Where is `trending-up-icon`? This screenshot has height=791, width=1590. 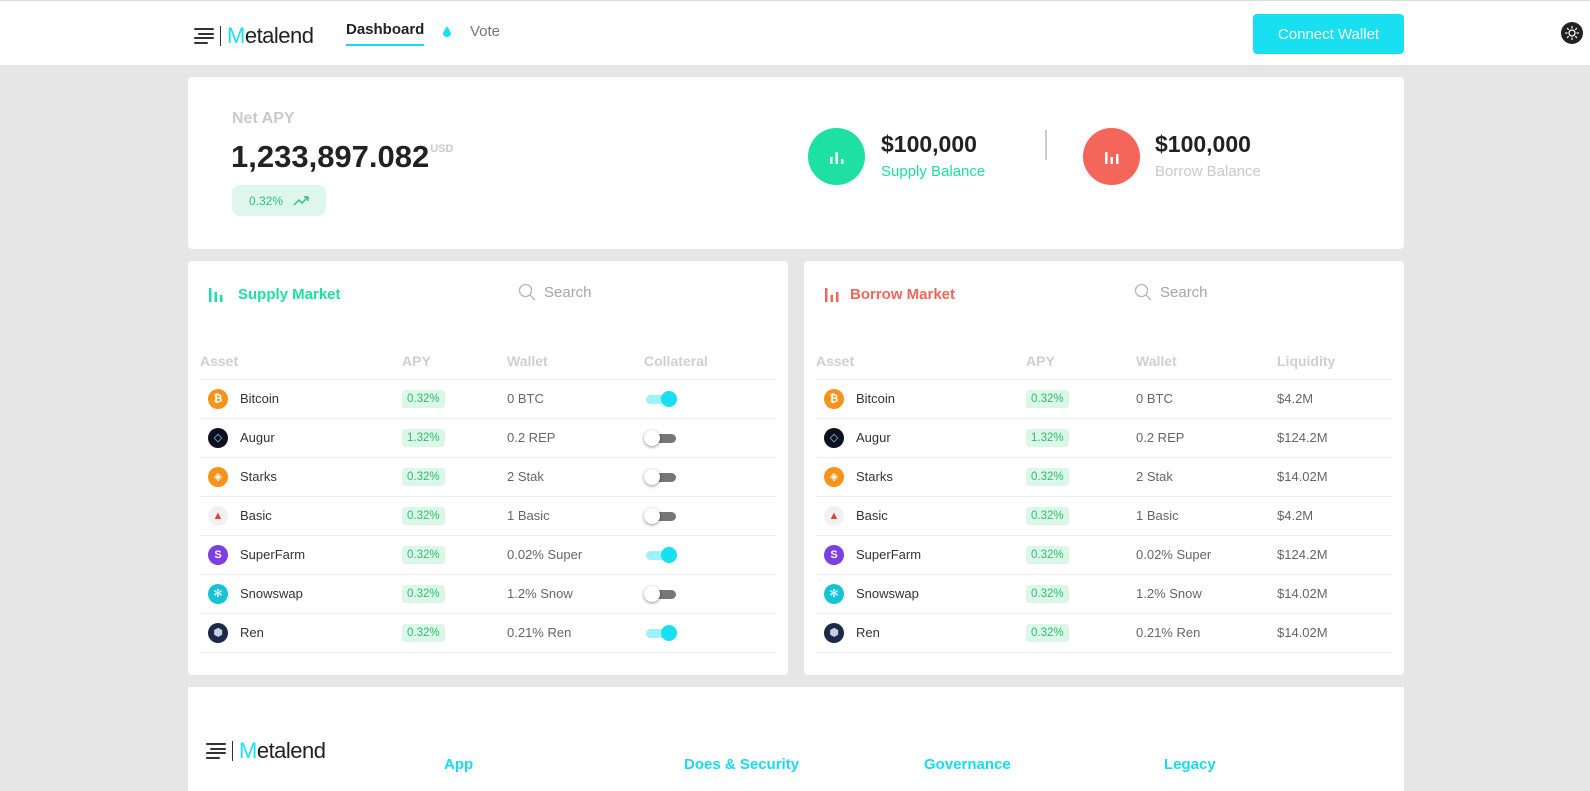 trending-up-icon is located at coordinates (301, 200).